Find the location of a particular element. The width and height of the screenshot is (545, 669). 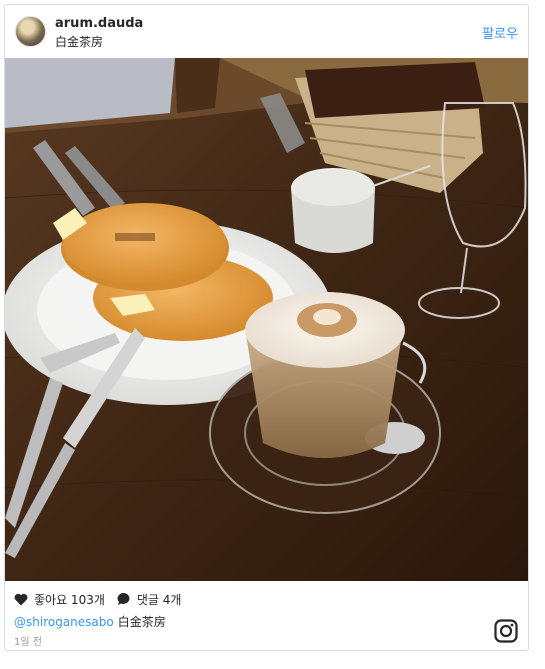

heart-icon is located at coordinates (21, 599).